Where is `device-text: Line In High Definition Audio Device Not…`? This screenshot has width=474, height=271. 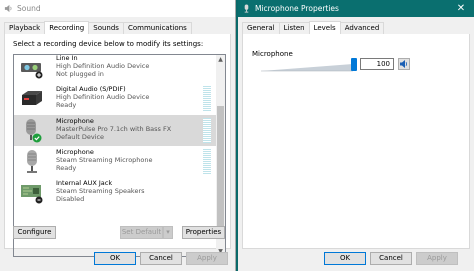 device-text: Line In High Definition Audio Device Not… is located at coordinates (103, 66).